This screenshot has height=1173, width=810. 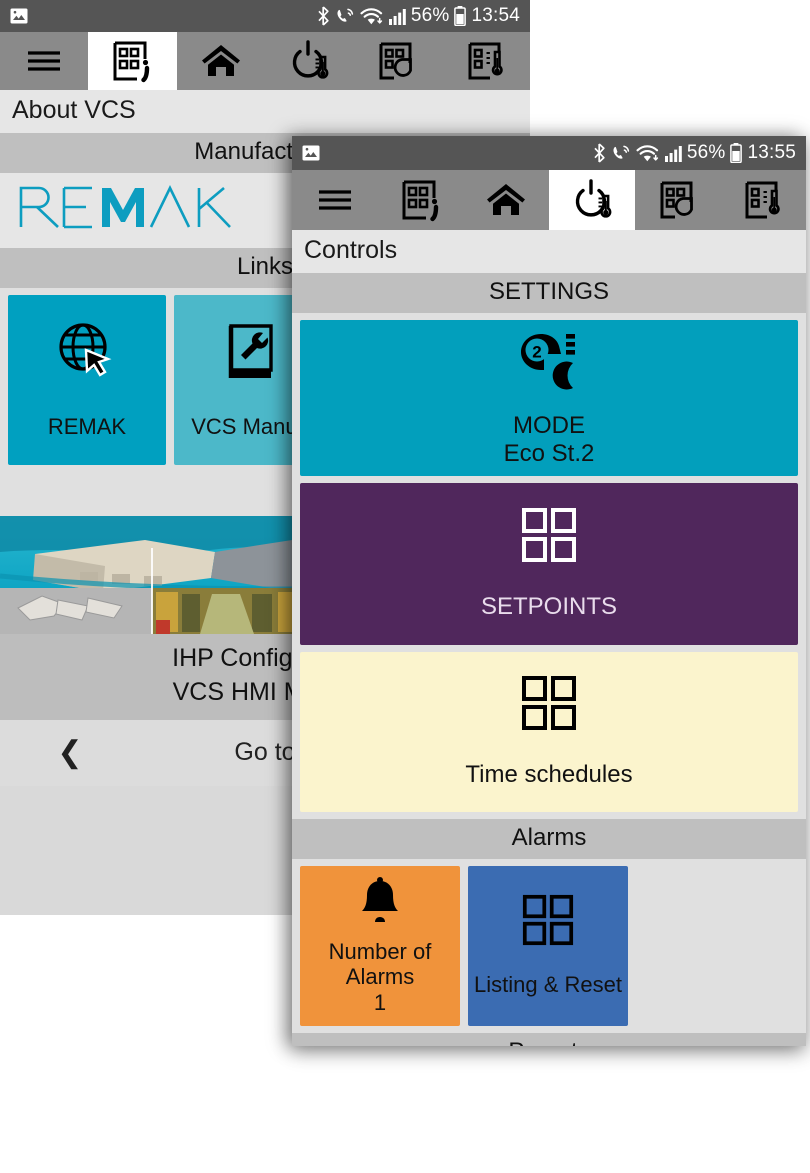 I want to click on remak-logo, so click(x=125, y=207).